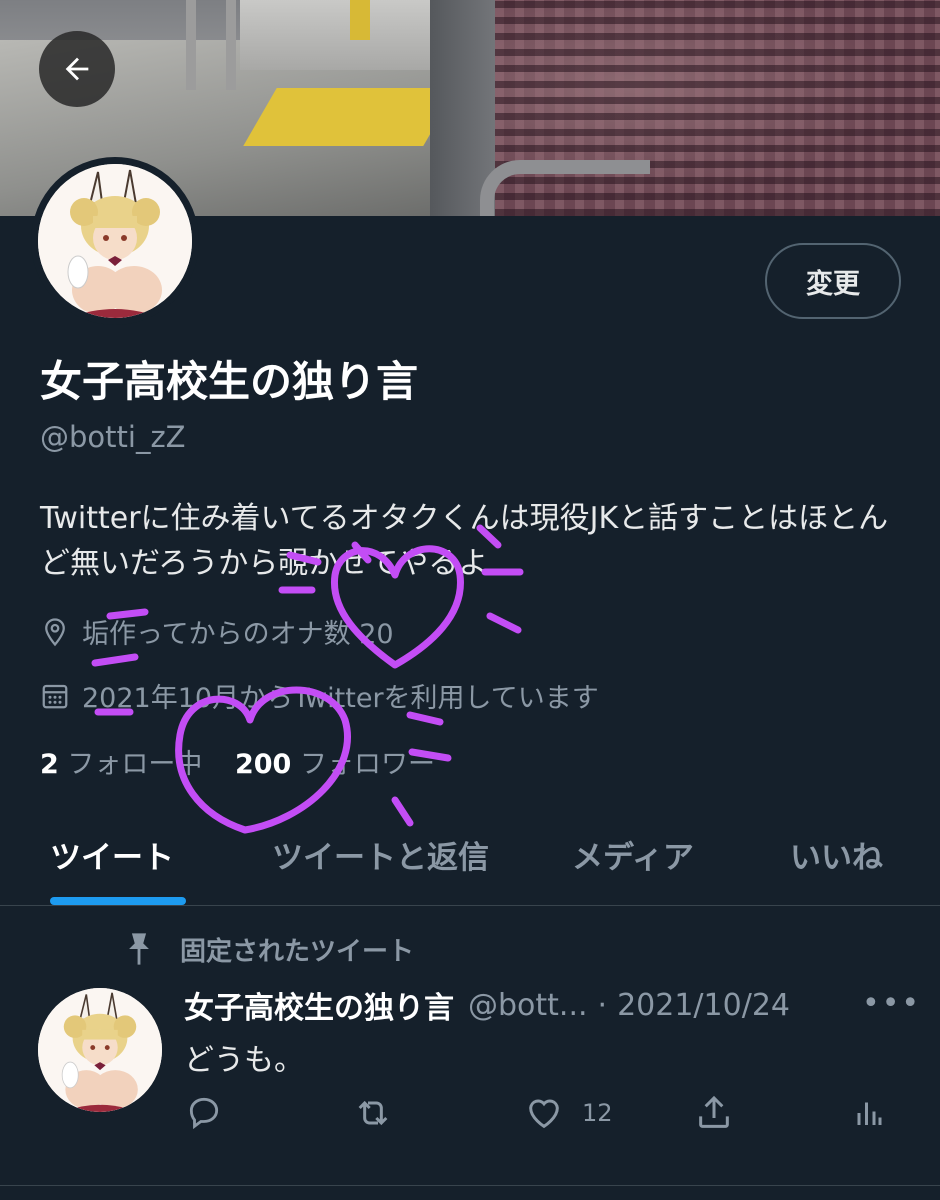 The image size is (940, 1200). I want to click on tab-media: メディア, so click(633, 854).